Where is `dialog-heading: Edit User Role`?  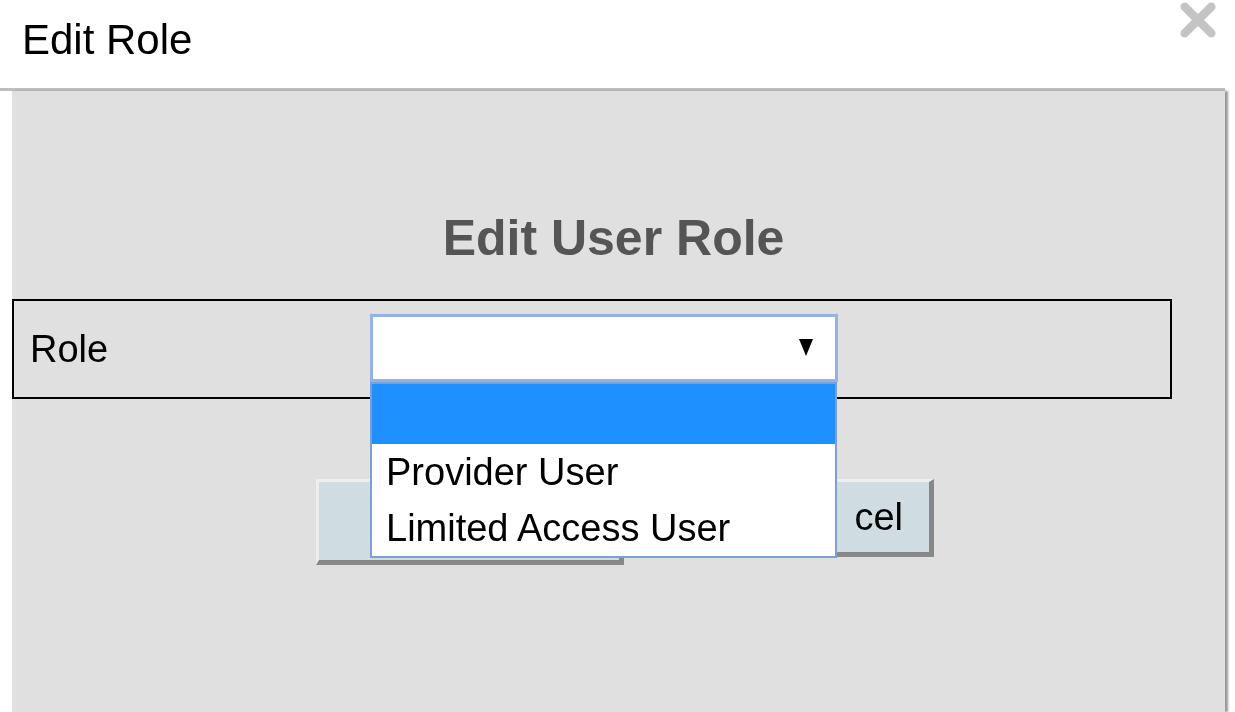
dialog-heading: Edit User Role is located at coordinates (613, 238).